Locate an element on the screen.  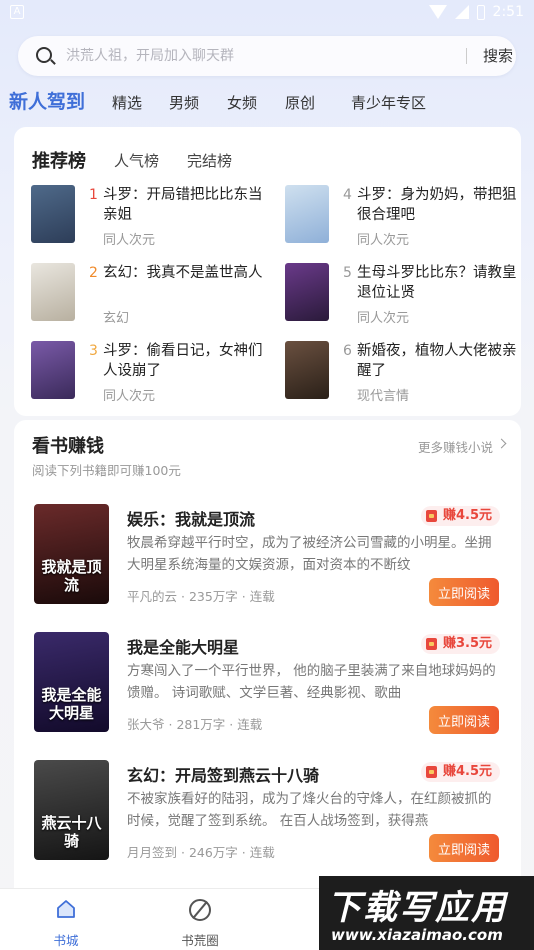
tab-popular: 人气榜 is located at coordinates (136, 160).